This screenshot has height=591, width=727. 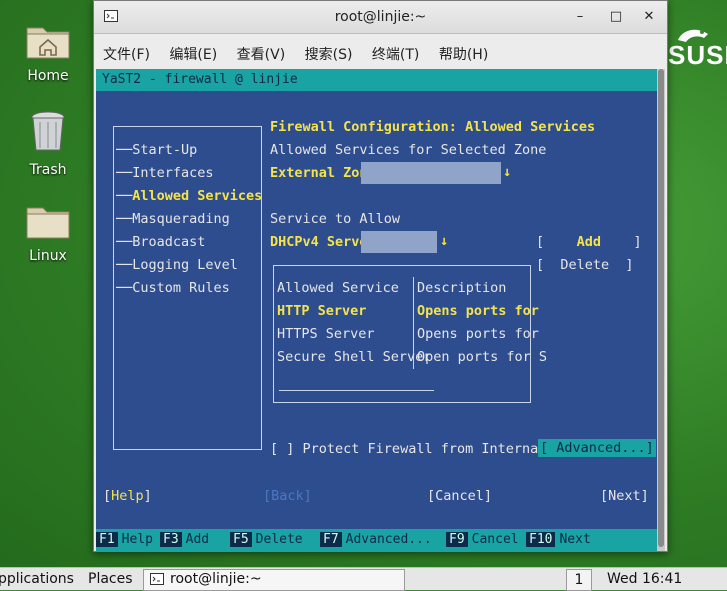 What do you see at coordinates (48, 76) in the screenshot?
I see `home-label: Home` at bounding box center [48, 76].